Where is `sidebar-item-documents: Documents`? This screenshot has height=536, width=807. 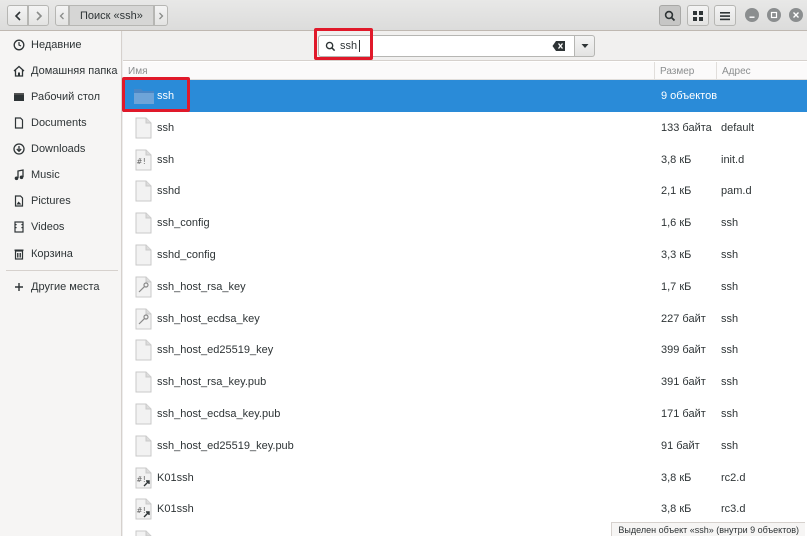
sidebar-item-documents: Documents is located at coordinates (61, 123).